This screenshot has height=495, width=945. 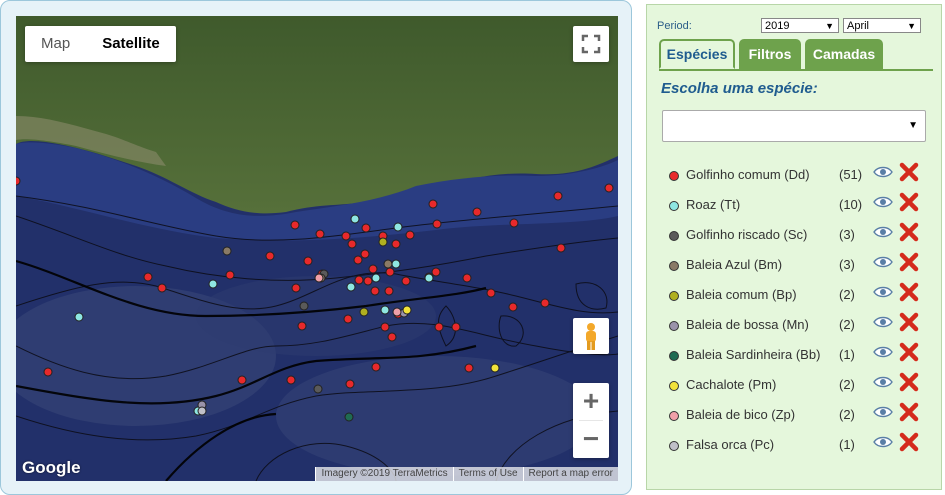 I want to click on species-select: ▼, so click(x=794, y=126).